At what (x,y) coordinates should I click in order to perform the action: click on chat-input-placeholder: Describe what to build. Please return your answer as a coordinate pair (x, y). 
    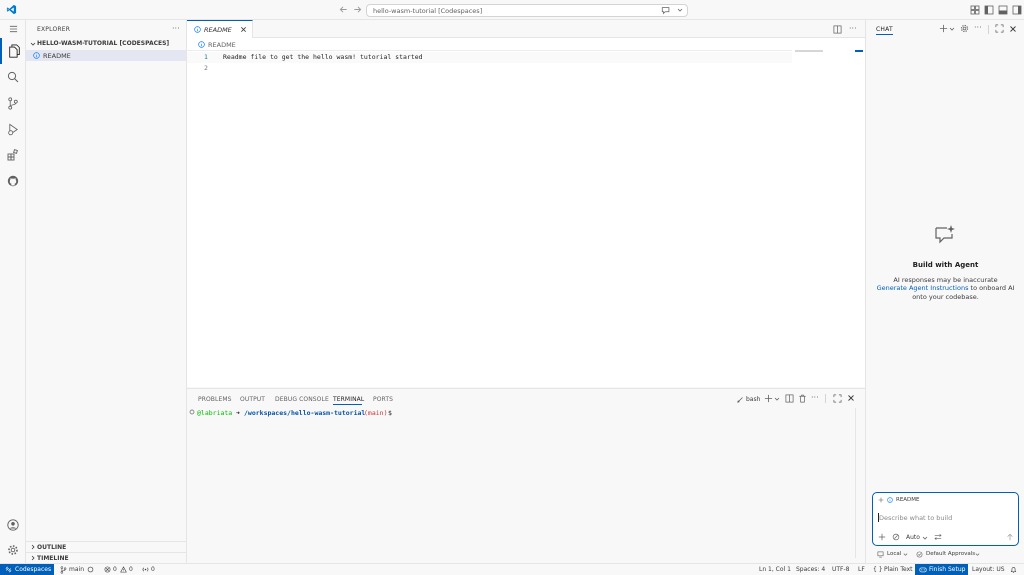
    Looking at the image, I should click on (915, 518).